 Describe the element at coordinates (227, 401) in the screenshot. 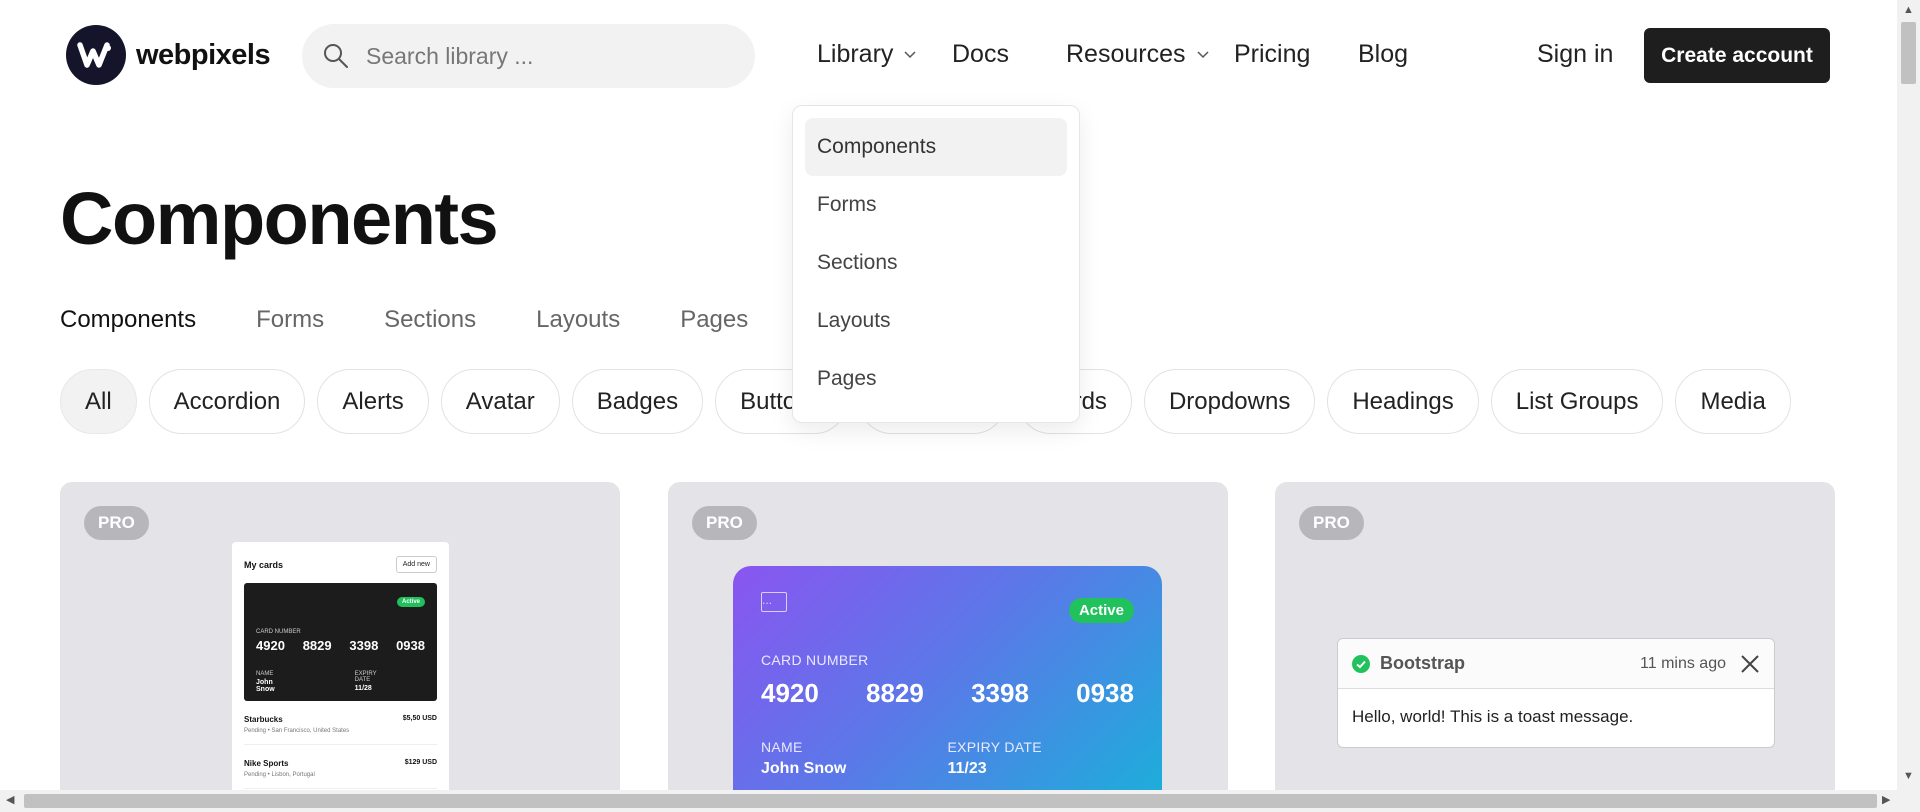

I see `chip-accordion: Accordion` at that location.